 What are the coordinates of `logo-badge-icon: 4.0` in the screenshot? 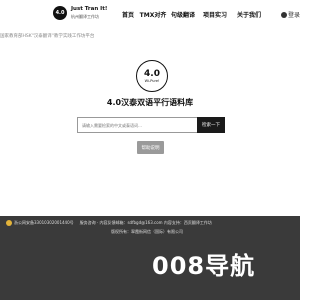 It's located at (60, 13).